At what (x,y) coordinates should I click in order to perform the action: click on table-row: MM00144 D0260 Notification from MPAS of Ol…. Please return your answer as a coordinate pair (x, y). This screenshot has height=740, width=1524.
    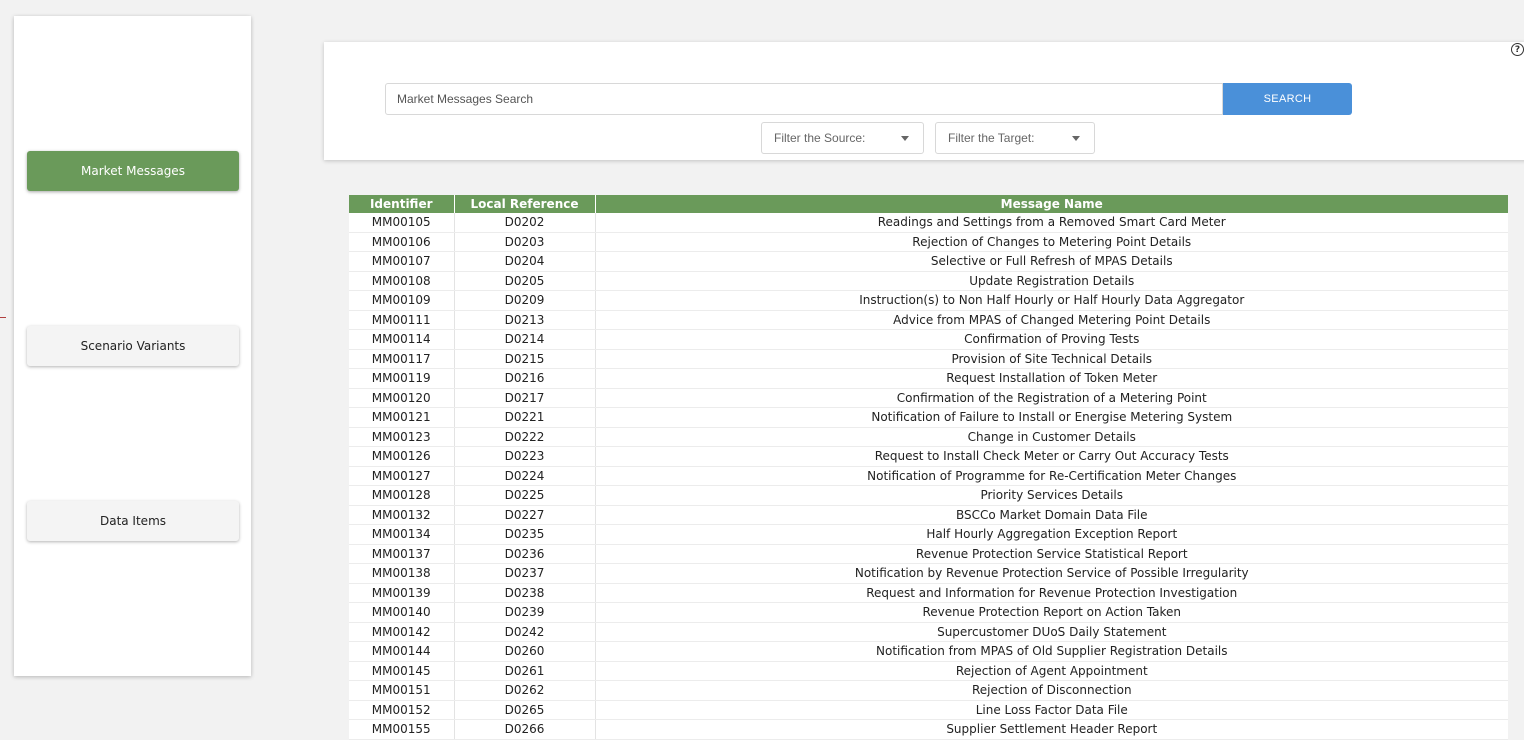
    Looking at the image, I should click on (928, 651).